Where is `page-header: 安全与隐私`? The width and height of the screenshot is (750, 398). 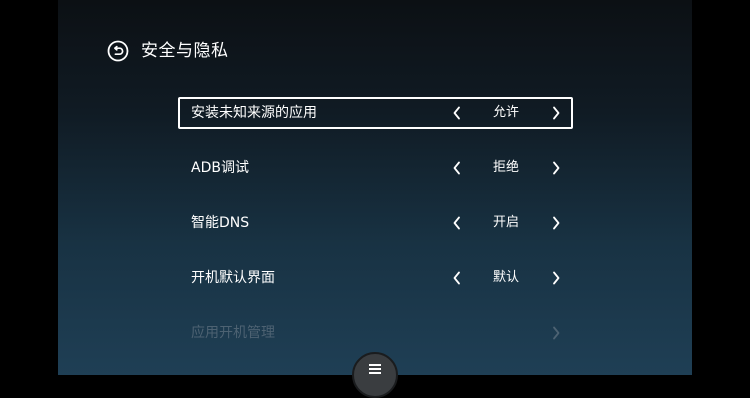 page-header: 安全与隐私 is located at coordinates (168, 51).